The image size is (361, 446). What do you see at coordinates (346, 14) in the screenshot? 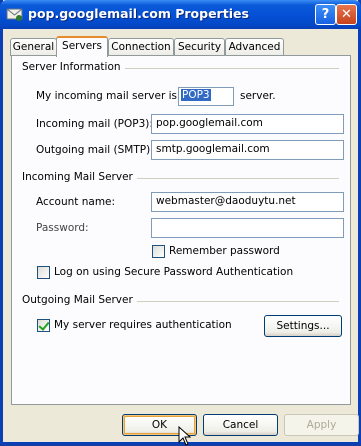
I see `close-button: ✕` at bounding box center [346, 14].